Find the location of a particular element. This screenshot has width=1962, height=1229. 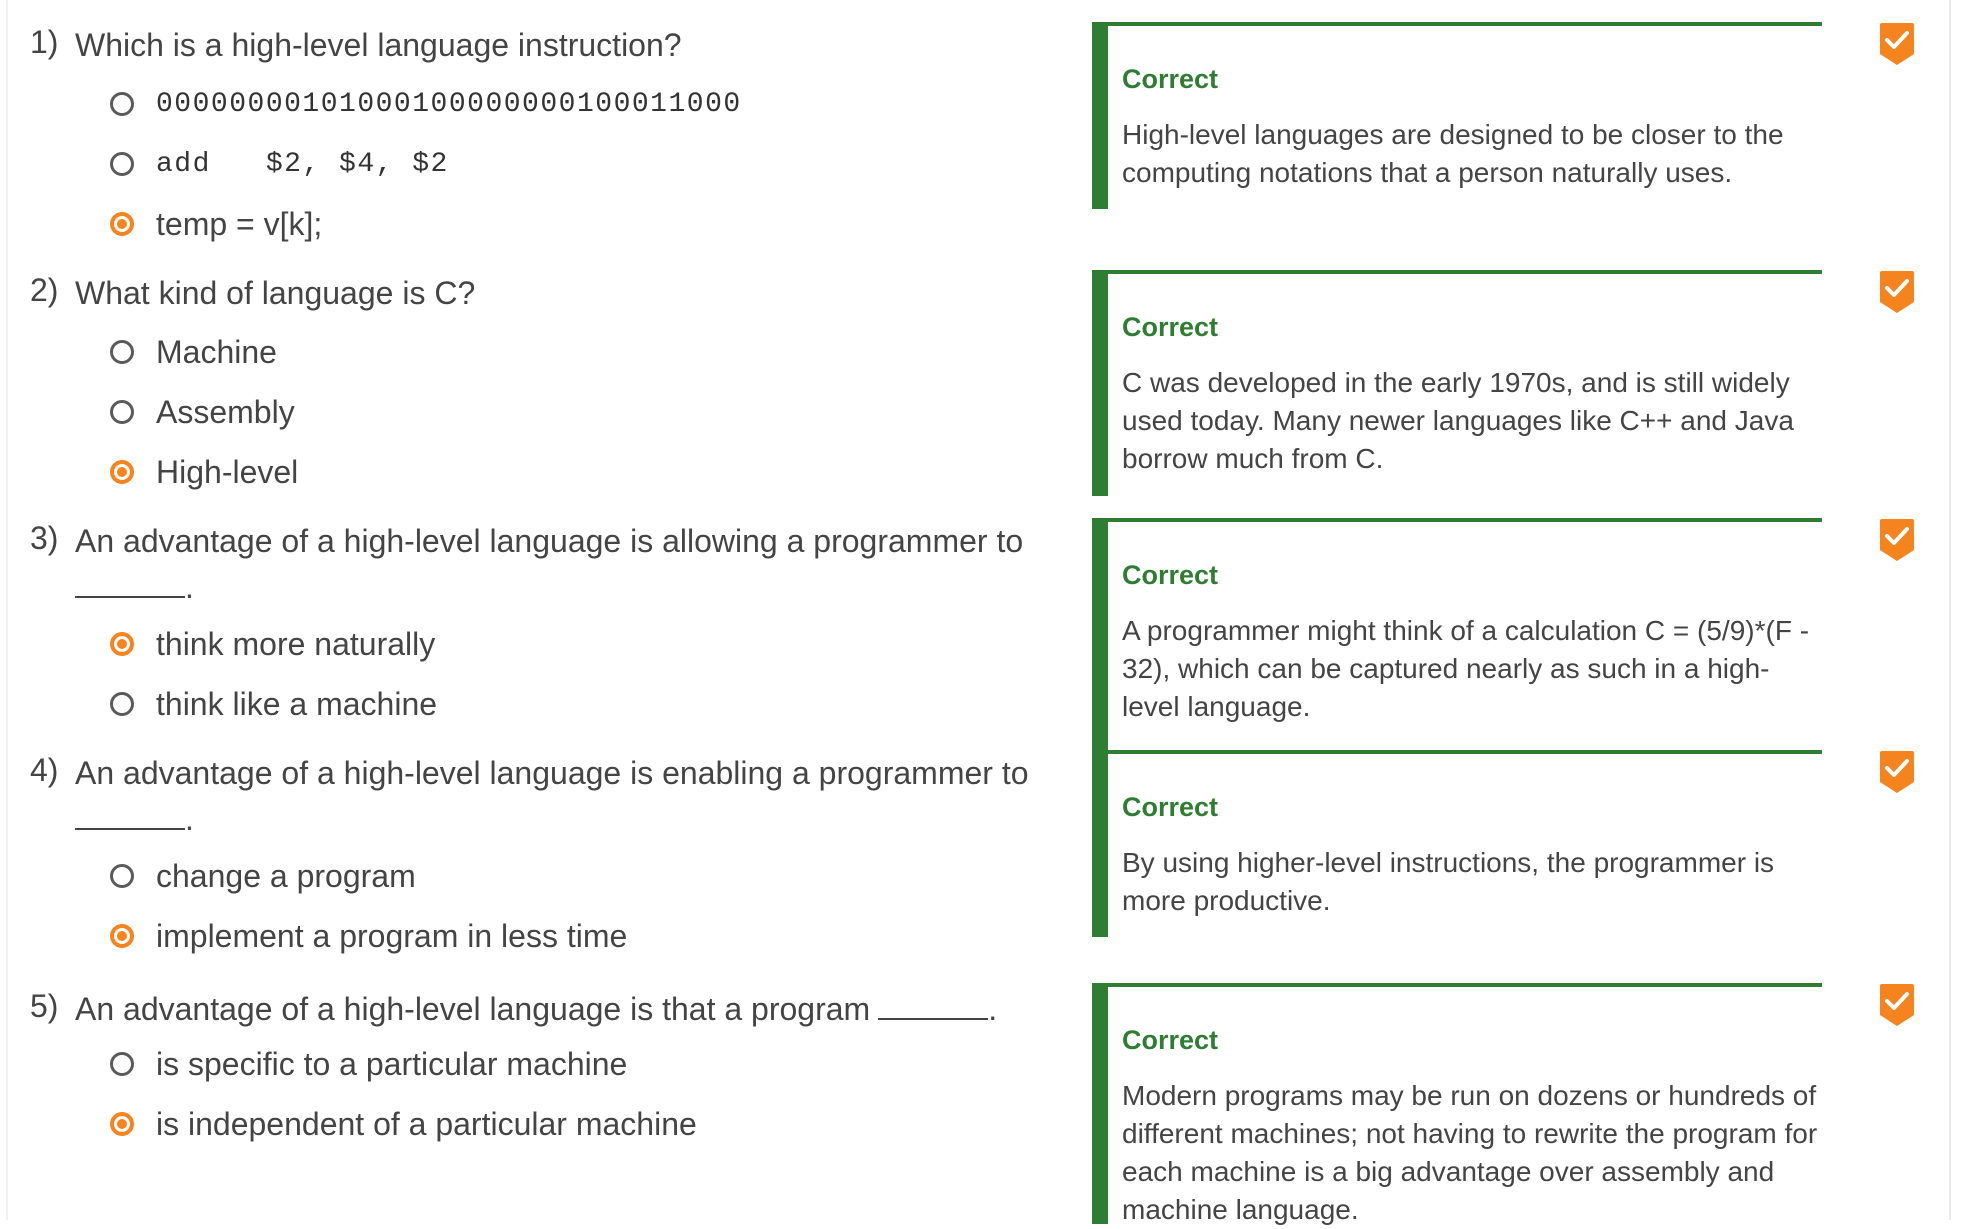

answer-option: 00000000101000100000000100011000 is located at coordinates (426, 104).